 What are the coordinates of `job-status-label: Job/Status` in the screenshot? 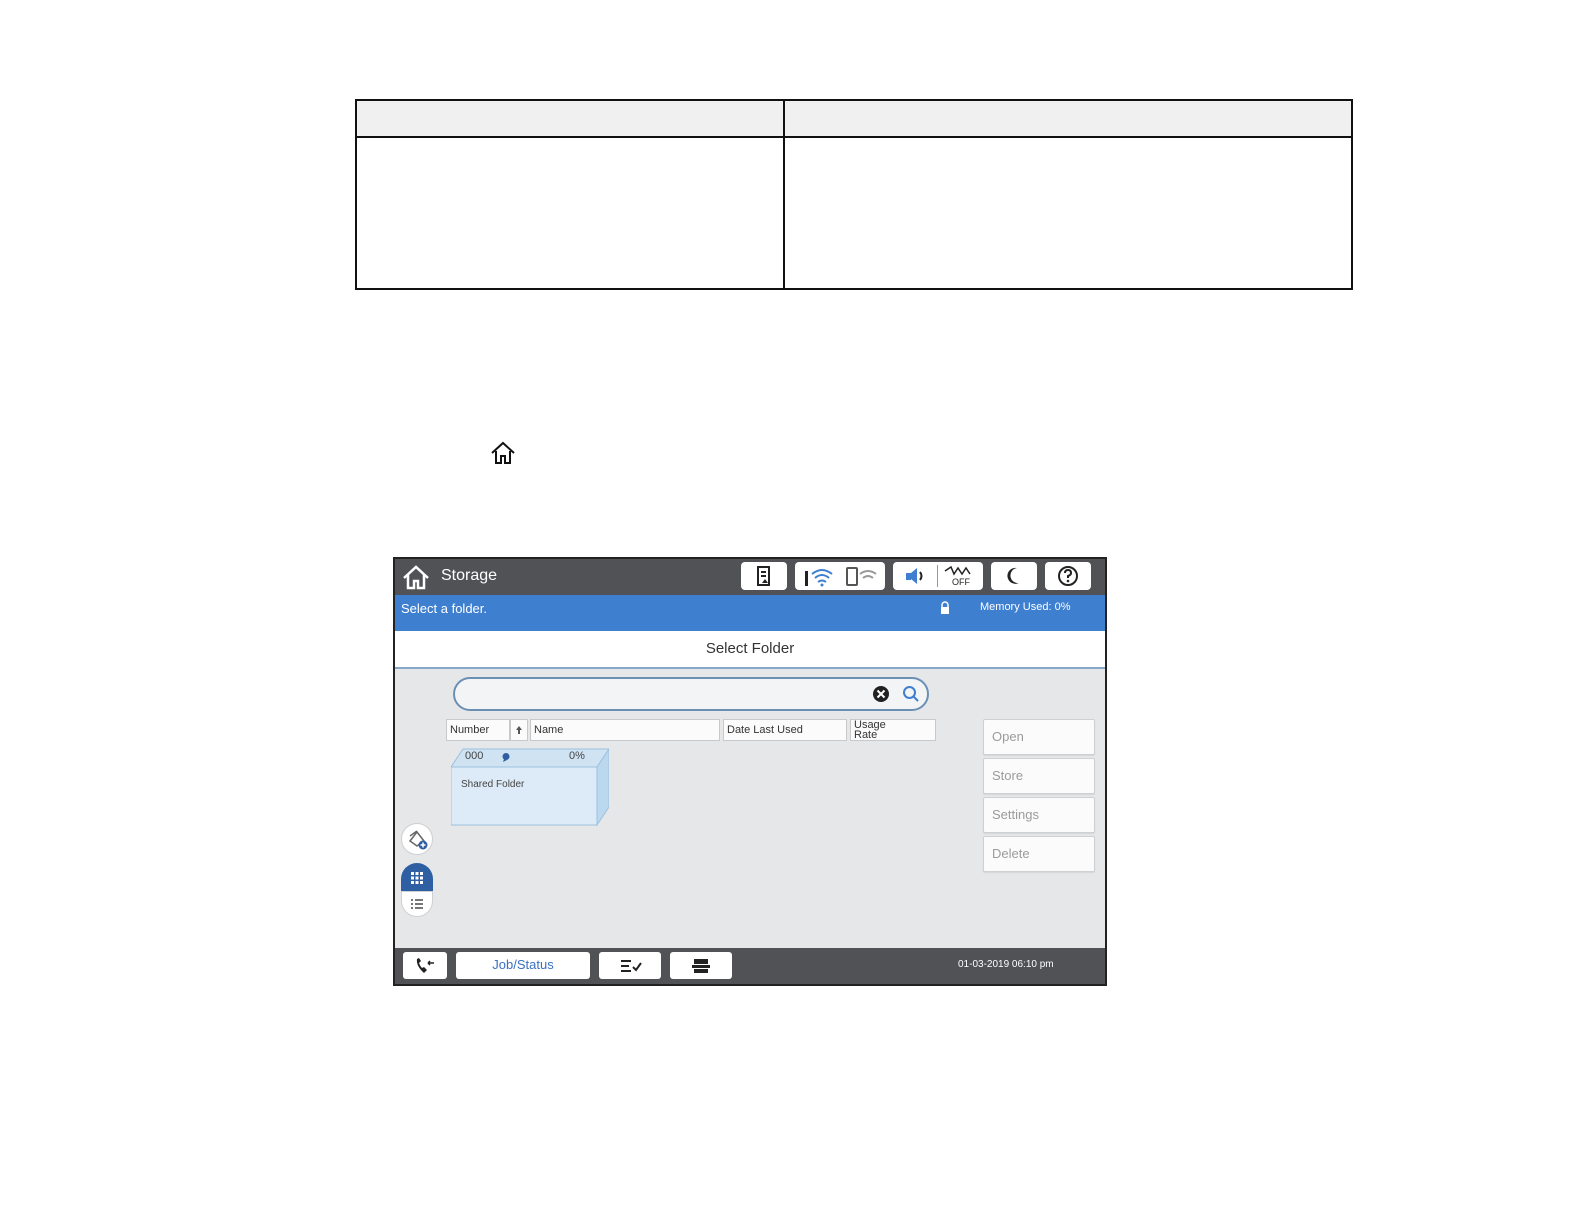 It's located at (523, 964).